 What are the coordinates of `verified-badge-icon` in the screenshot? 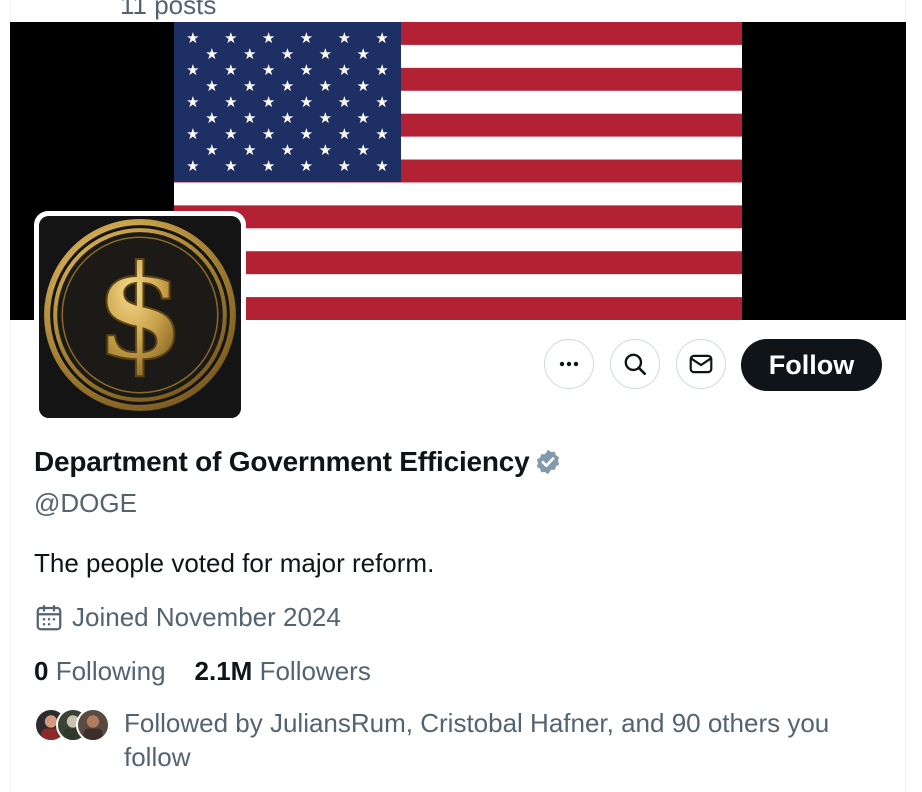 It's located at (548, 462).